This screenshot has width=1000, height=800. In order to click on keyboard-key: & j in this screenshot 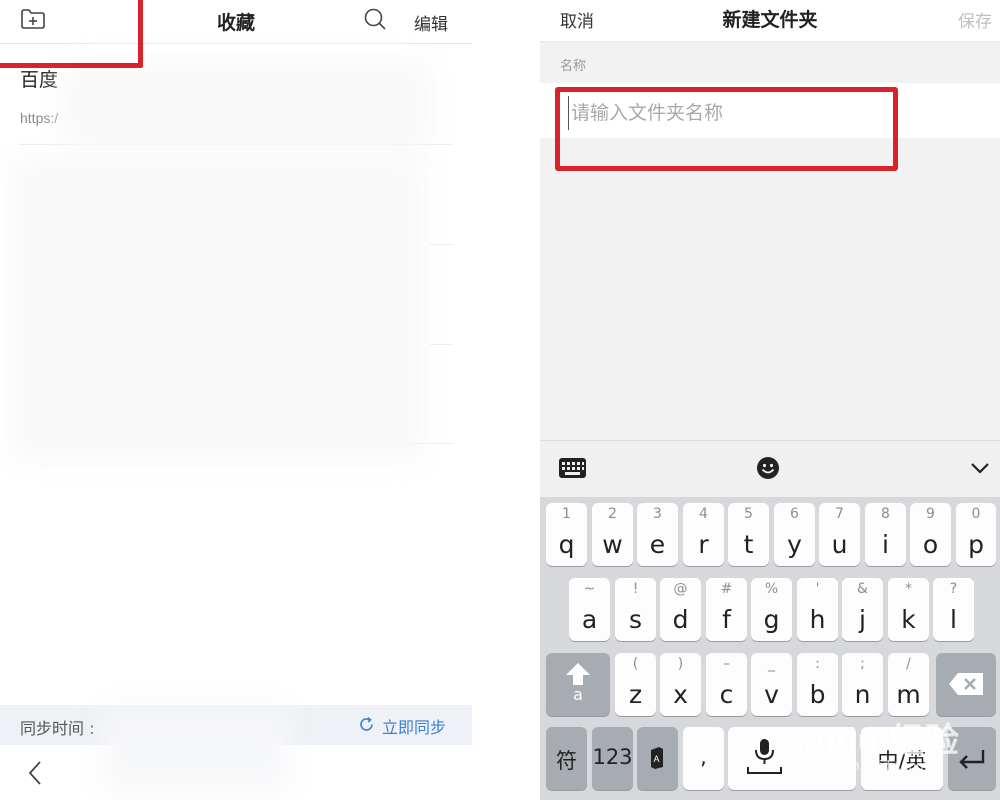, I will do `click(862, 609)`.